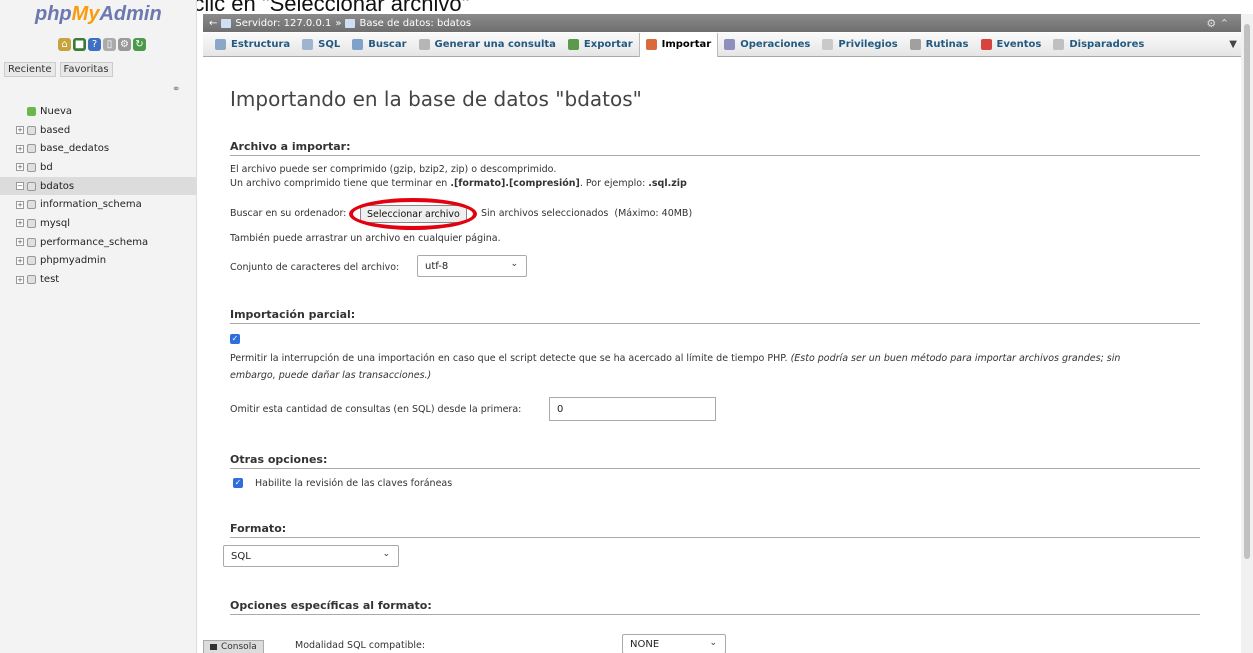  Describe the element at coordinates (276, 23) in the screenshot. I see `breadcrumb-server: Servidor: 127.0.0.1` at that location.